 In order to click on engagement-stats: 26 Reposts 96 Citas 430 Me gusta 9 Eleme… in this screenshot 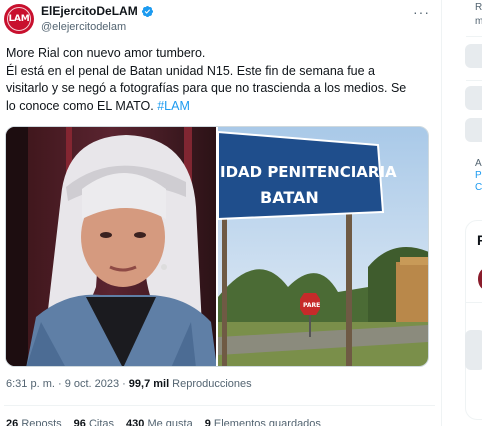, I will do `click(163, 422)`.